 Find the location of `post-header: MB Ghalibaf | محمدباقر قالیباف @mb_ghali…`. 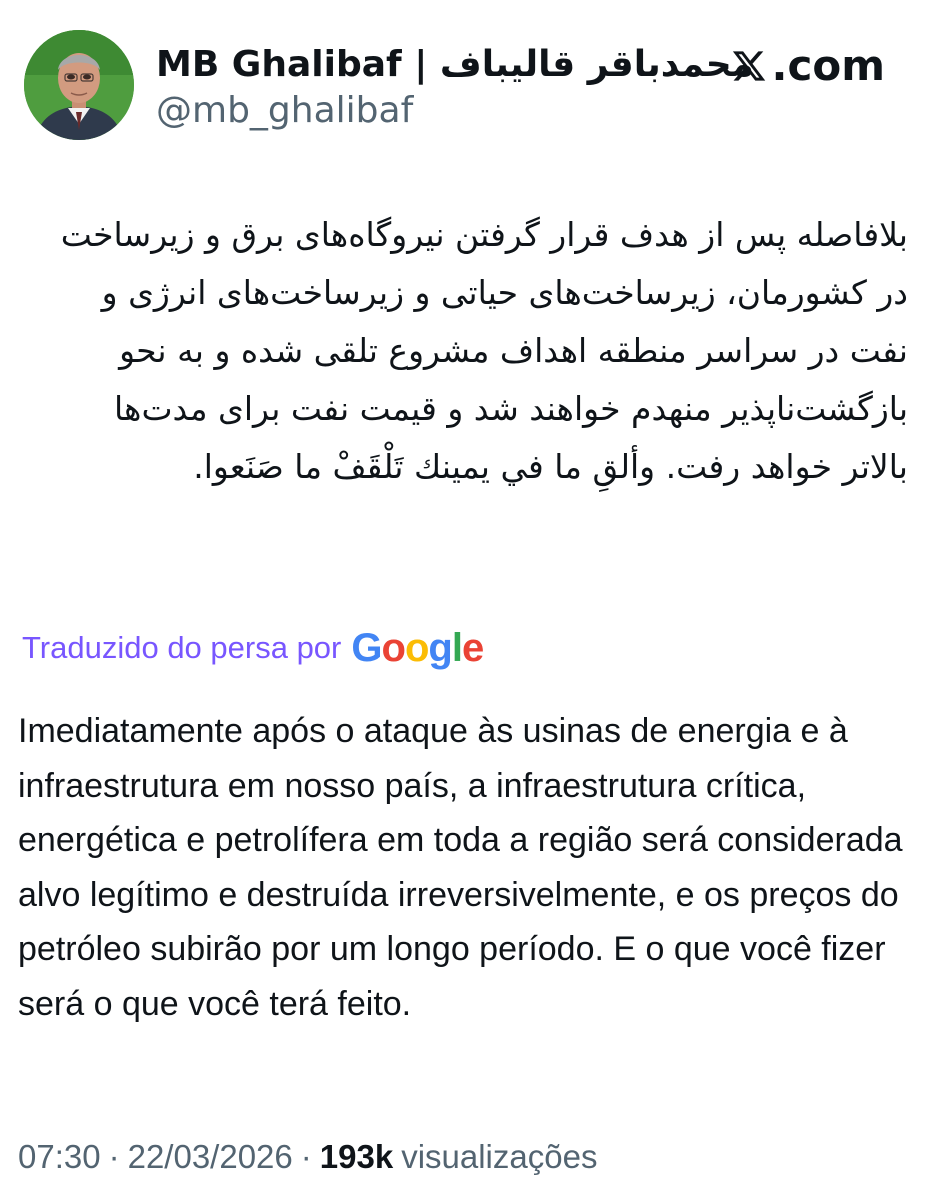

post-header: MB Ghalibaf | محمدباقر قالیباف @mb_ghali… is located at coordinates (465, 80).